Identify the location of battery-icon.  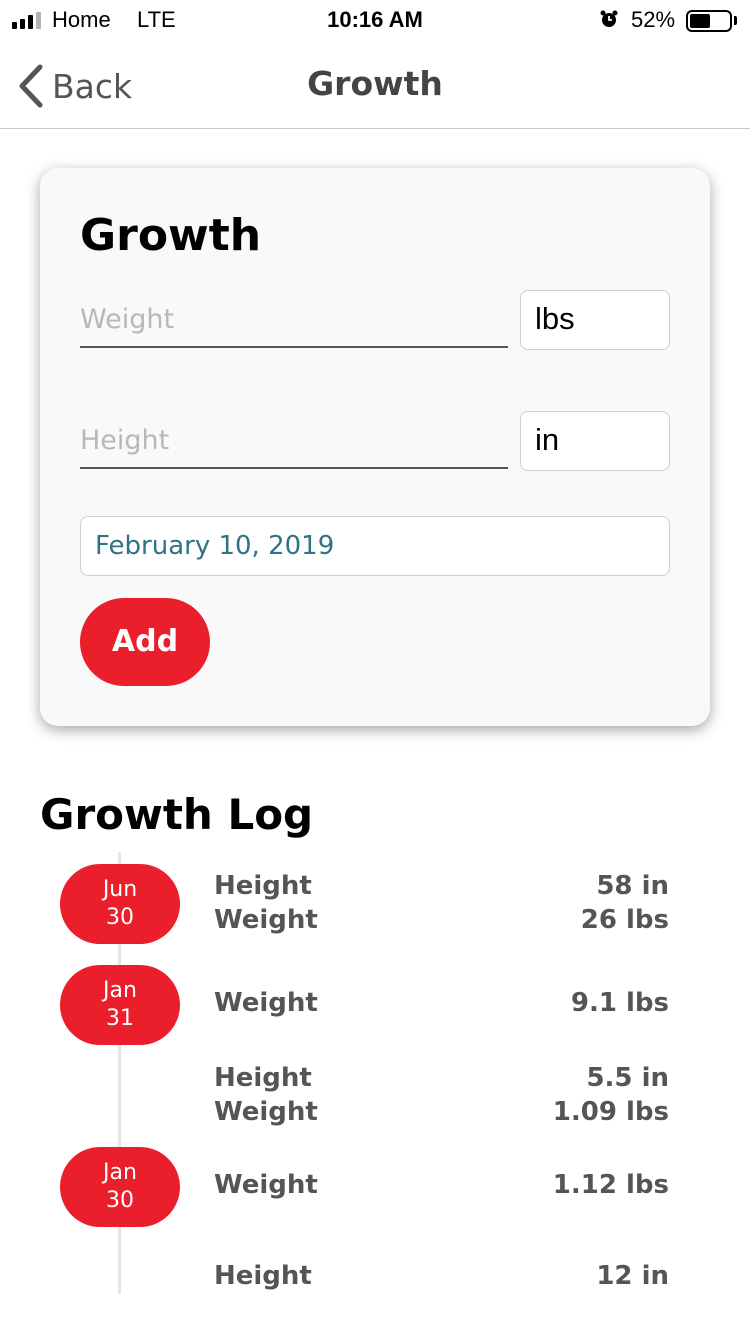
(709, 21).